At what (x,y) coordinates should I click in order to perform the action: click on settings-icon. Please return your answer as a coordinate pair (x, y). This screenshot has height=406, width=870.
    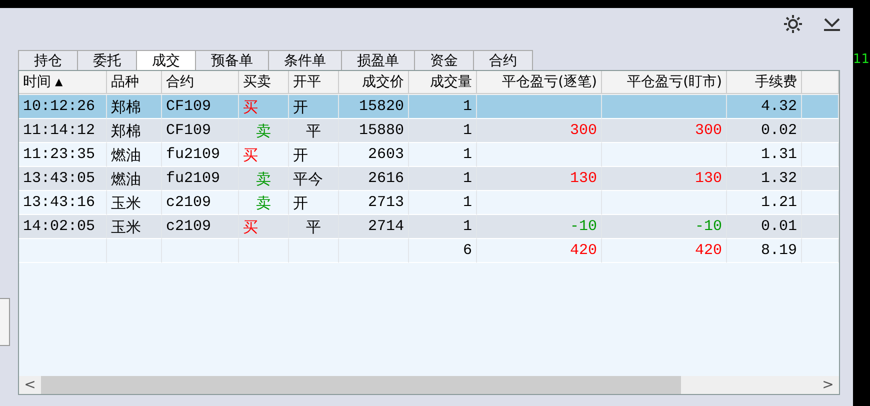
    Looking at the image, I should click on (793, 24).